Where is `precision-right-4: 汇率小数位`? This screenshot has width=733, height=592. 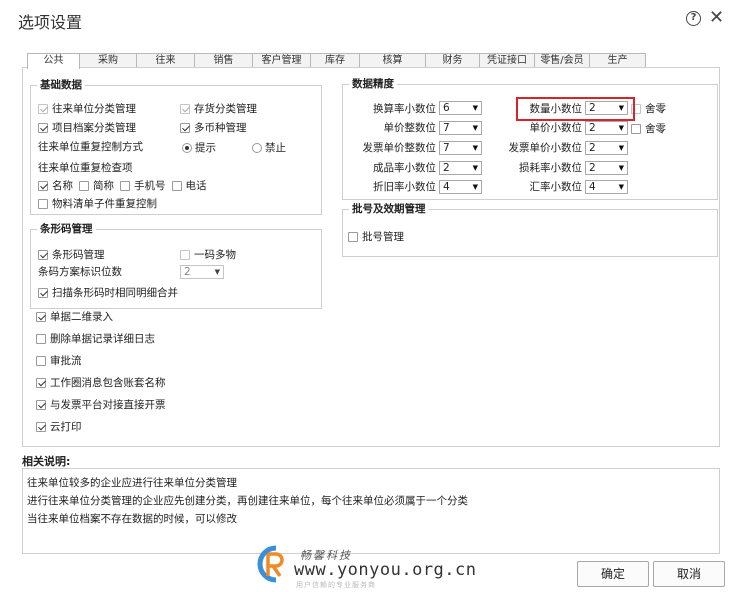 precision-right-4: 汇率小数位 is located at coordinates (556, 187).